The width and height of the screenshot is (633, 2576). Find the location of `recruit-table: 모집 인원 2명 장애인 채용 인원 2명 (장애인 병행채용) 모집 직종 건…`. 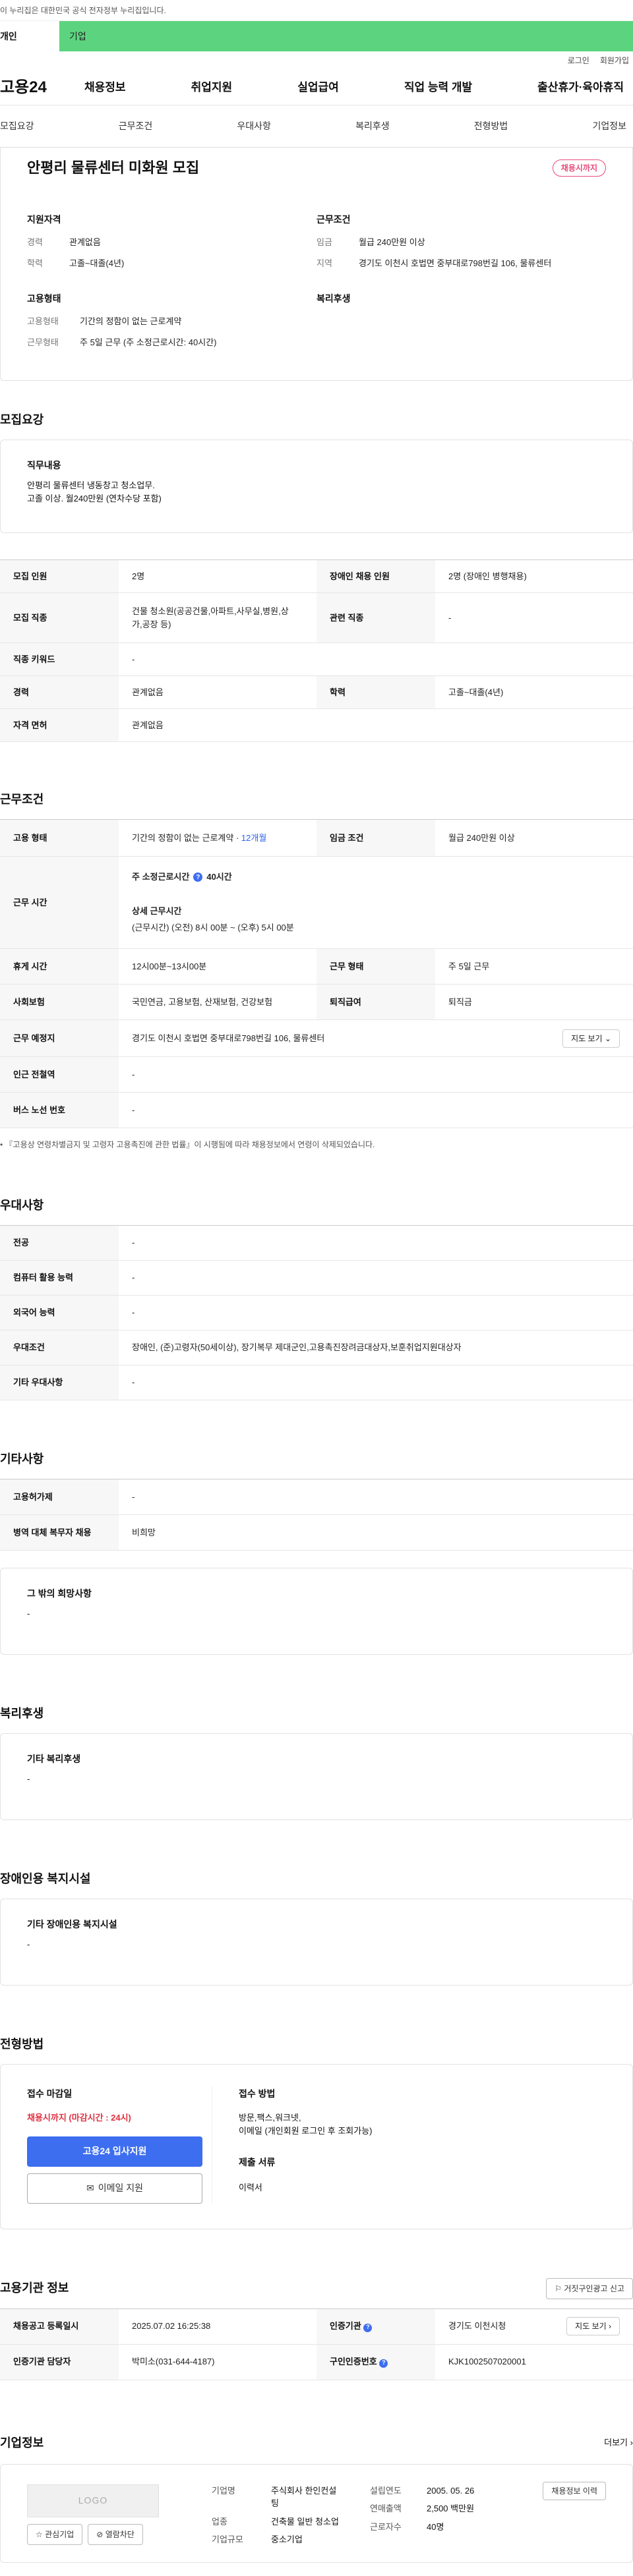

recruit-table: 모집 인원 2명 장애인 채용 인원 2명 (장애인 병행채용) 모집 직종 건… is located at coordinates (316, 651).